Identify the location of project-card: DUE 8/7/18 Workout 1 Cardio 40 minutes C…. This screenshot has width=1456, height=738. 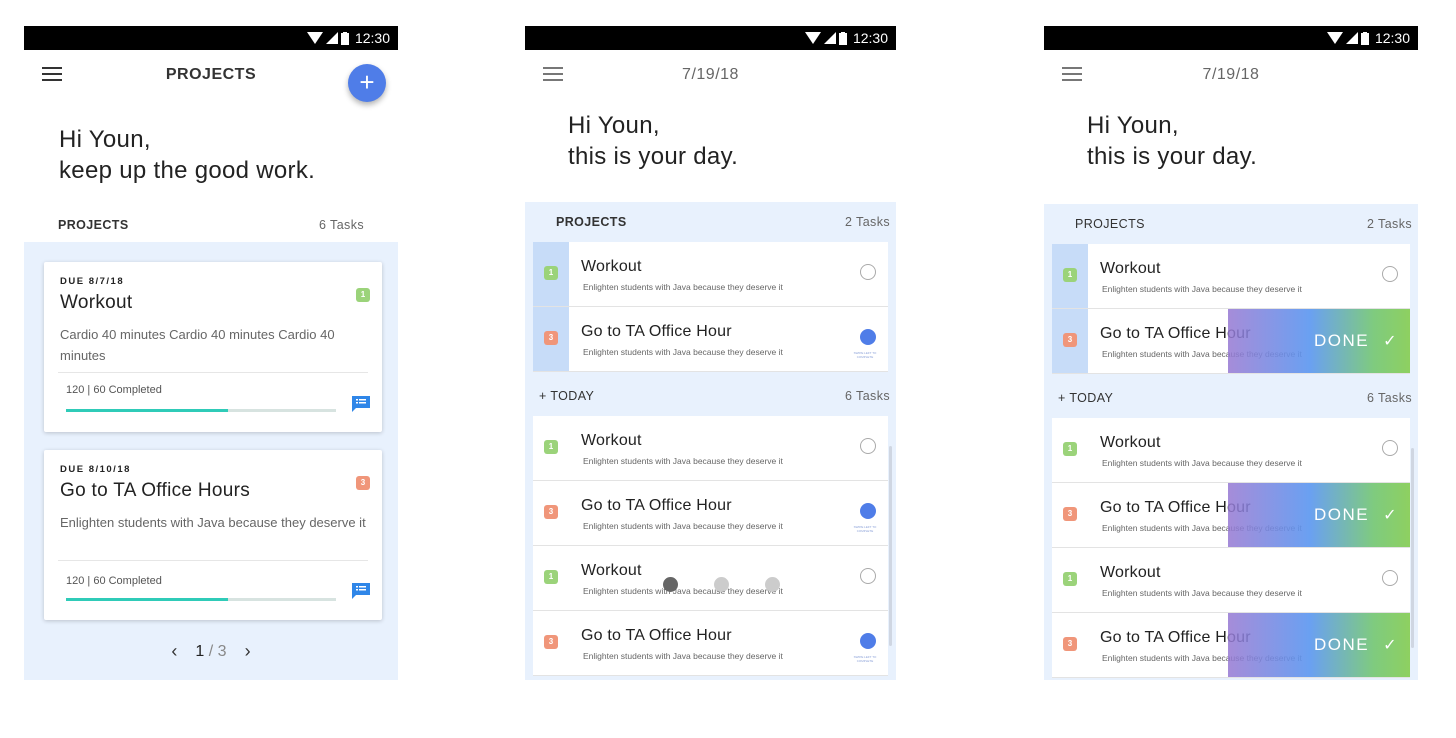
(213, 347).